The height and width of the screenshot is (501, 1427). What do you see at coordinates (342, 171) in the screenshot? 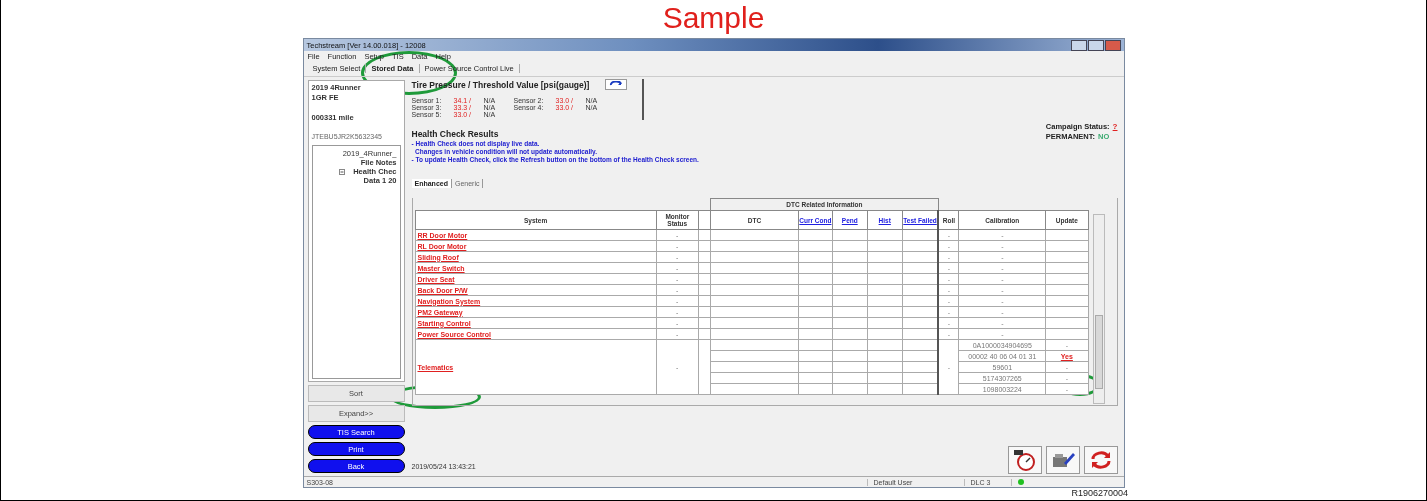
I see `collapse-icon` at bounding box center [342, 171].